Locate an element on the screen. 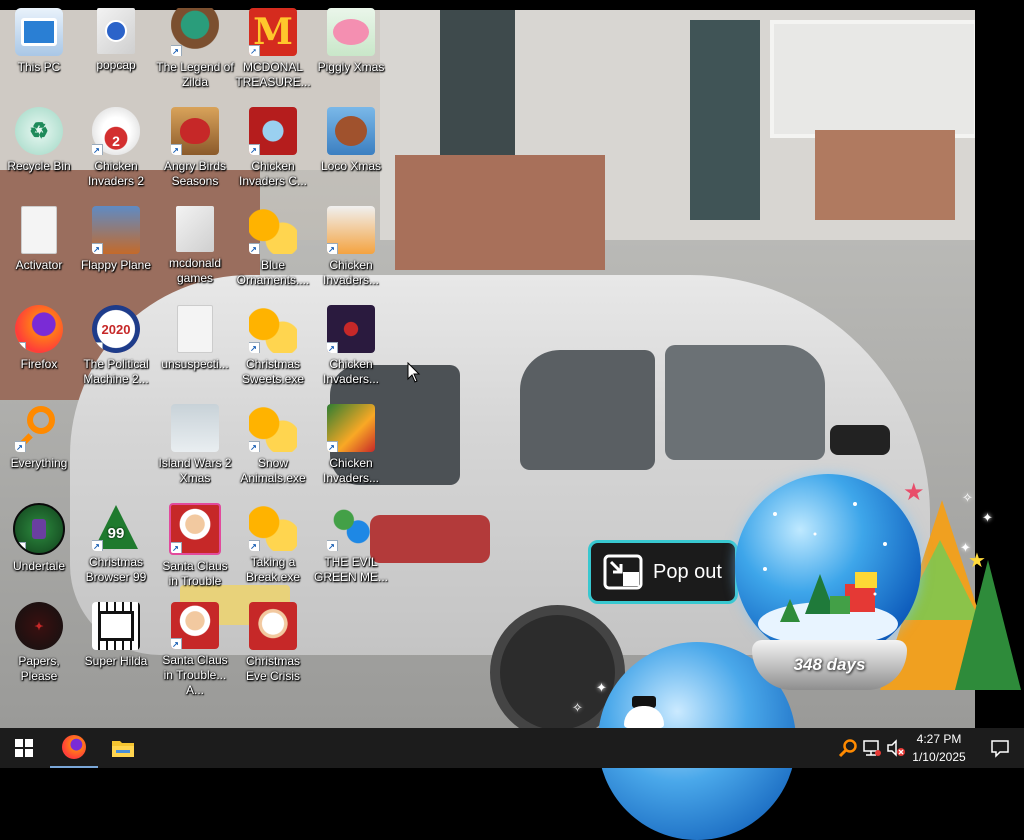 The image size is (1024, 840). sparkle-icon: ✦ is located at coordinates (987, 517).